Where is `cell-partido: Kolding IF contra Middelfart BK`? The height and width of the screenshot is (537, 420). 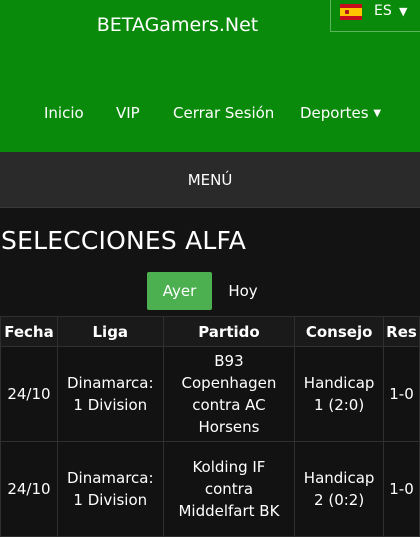 cell-partido: Kolding IF contra Middelfart BK is located at coordinates (229, 489).